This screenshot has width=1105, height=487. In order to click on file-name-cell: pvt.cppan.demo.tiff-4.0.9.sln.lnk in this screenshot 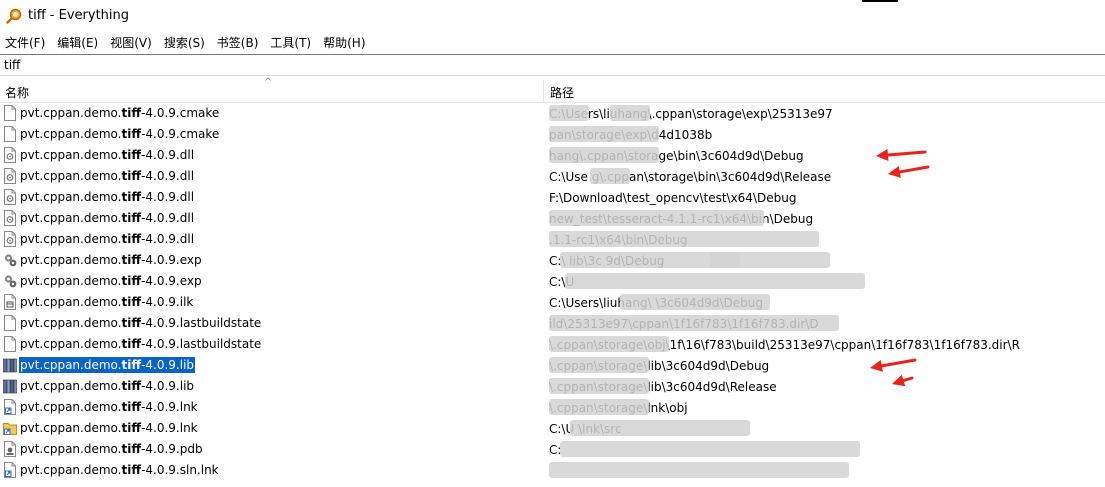, I will do `click(272, 470)`.